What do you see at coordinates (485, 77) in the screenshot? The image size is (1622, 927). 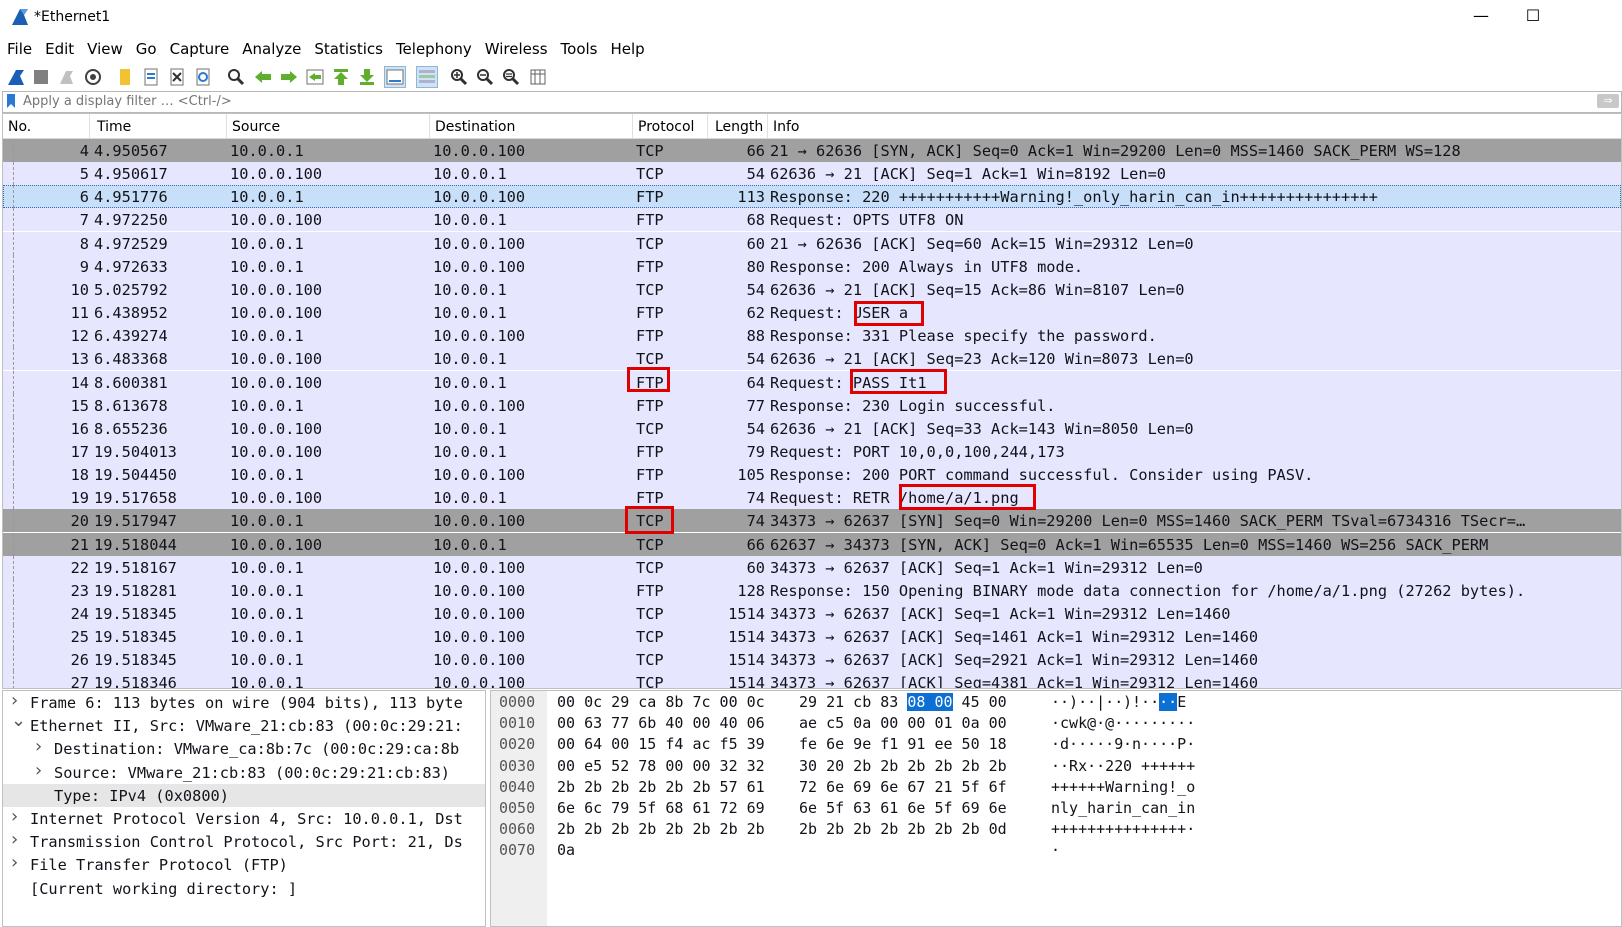 I see `zoom-out-icon` at bounding box center [485, 77].